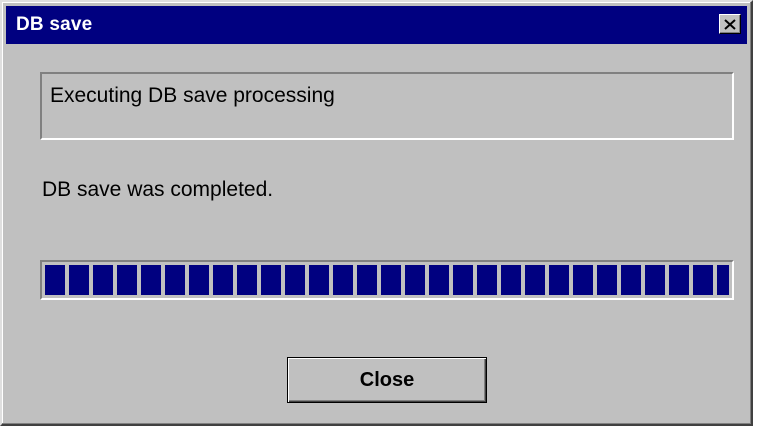  I want to click on processing-message: Executing DB save processing, so click(192, 95).